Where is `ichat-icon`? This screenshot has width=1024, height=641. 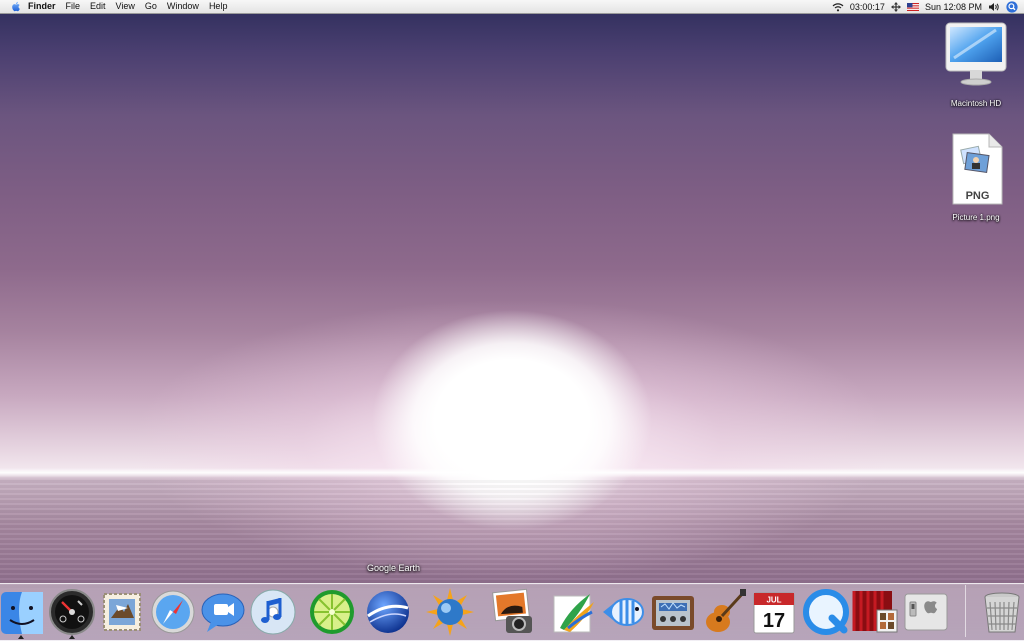 ichat-icon is located at coordinates (223, 612).